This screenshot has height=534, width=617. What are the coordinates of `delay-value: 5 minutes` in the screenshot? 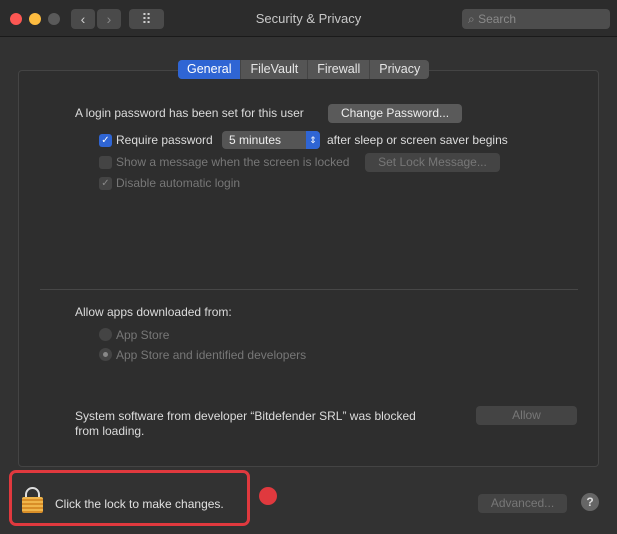 It's located at (255, 140).